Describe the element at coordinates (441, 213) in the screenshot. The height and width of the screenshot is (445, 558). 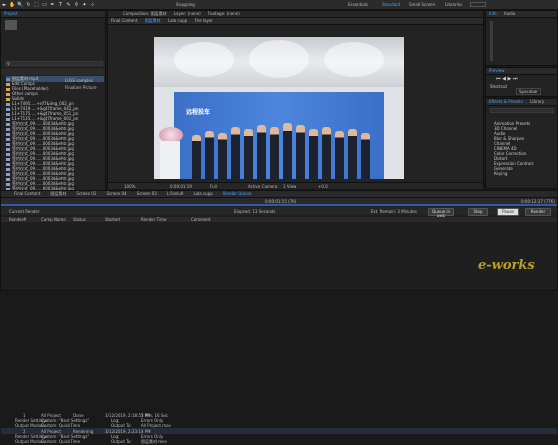
I see `queue-in-ame-button: Queue in AME` at that location.